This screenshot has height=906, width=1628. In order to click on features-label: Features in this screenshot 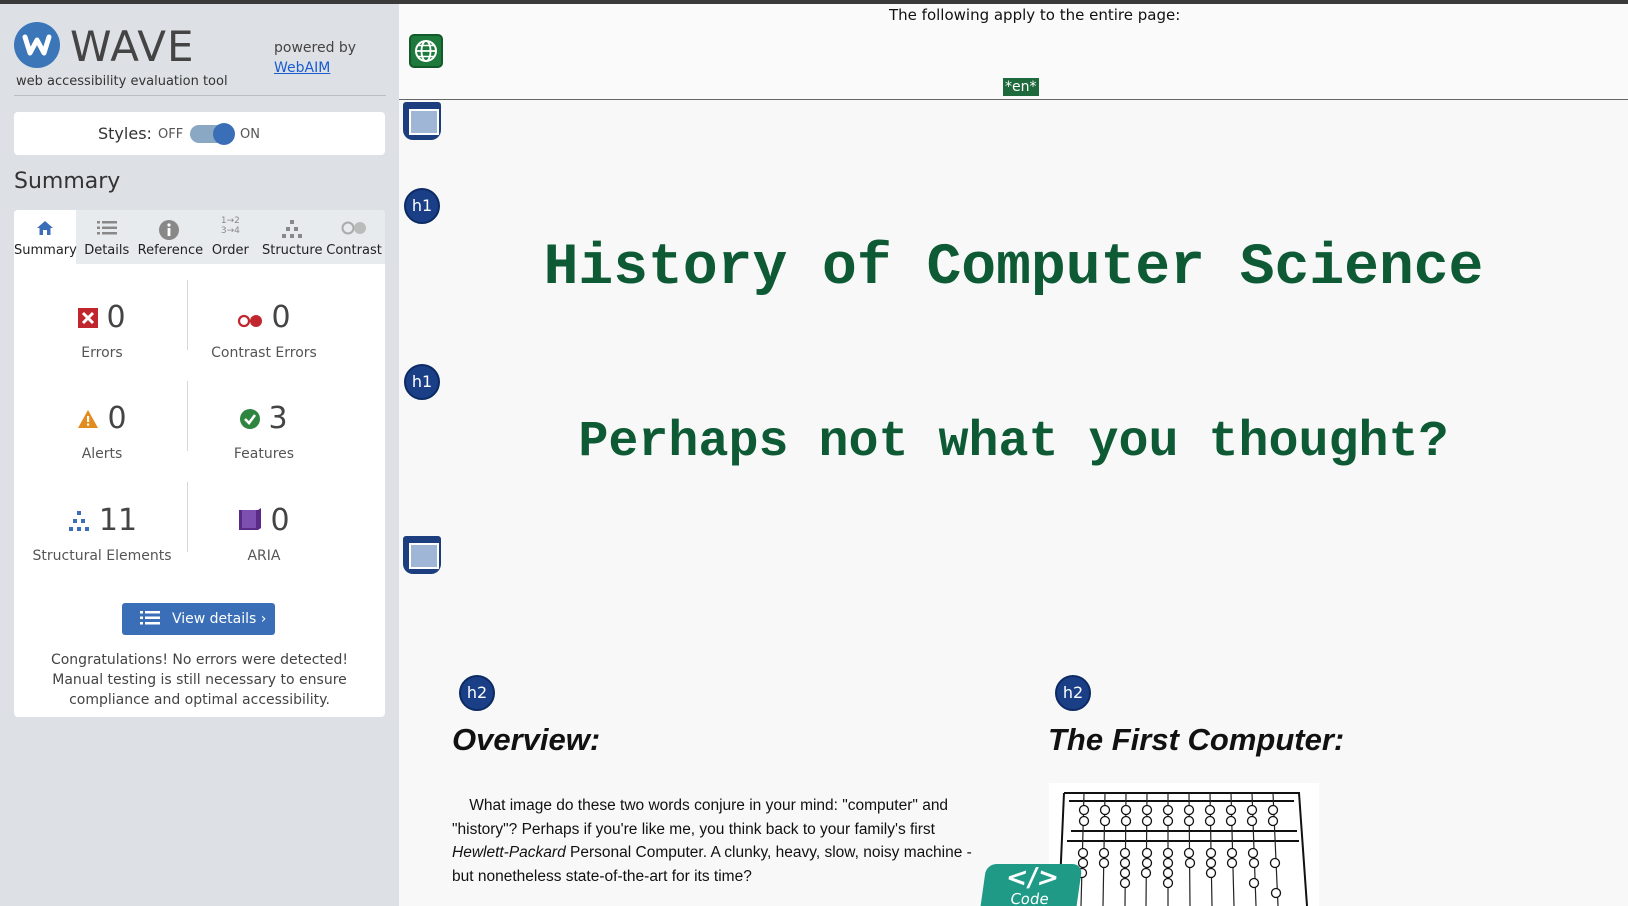, I will do `click(264, 454)`.